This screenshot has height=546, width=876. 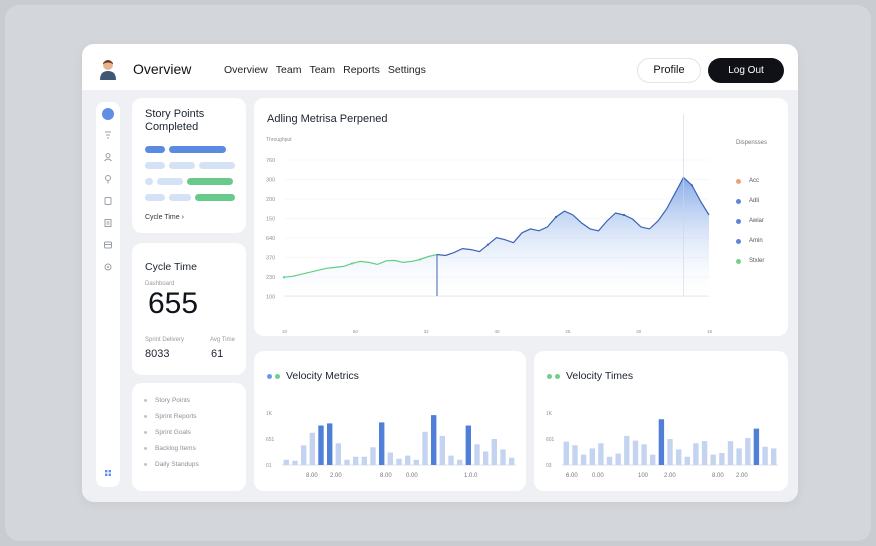 I want to click on chevron-right-icon: ›, so click(x=182, y=217).